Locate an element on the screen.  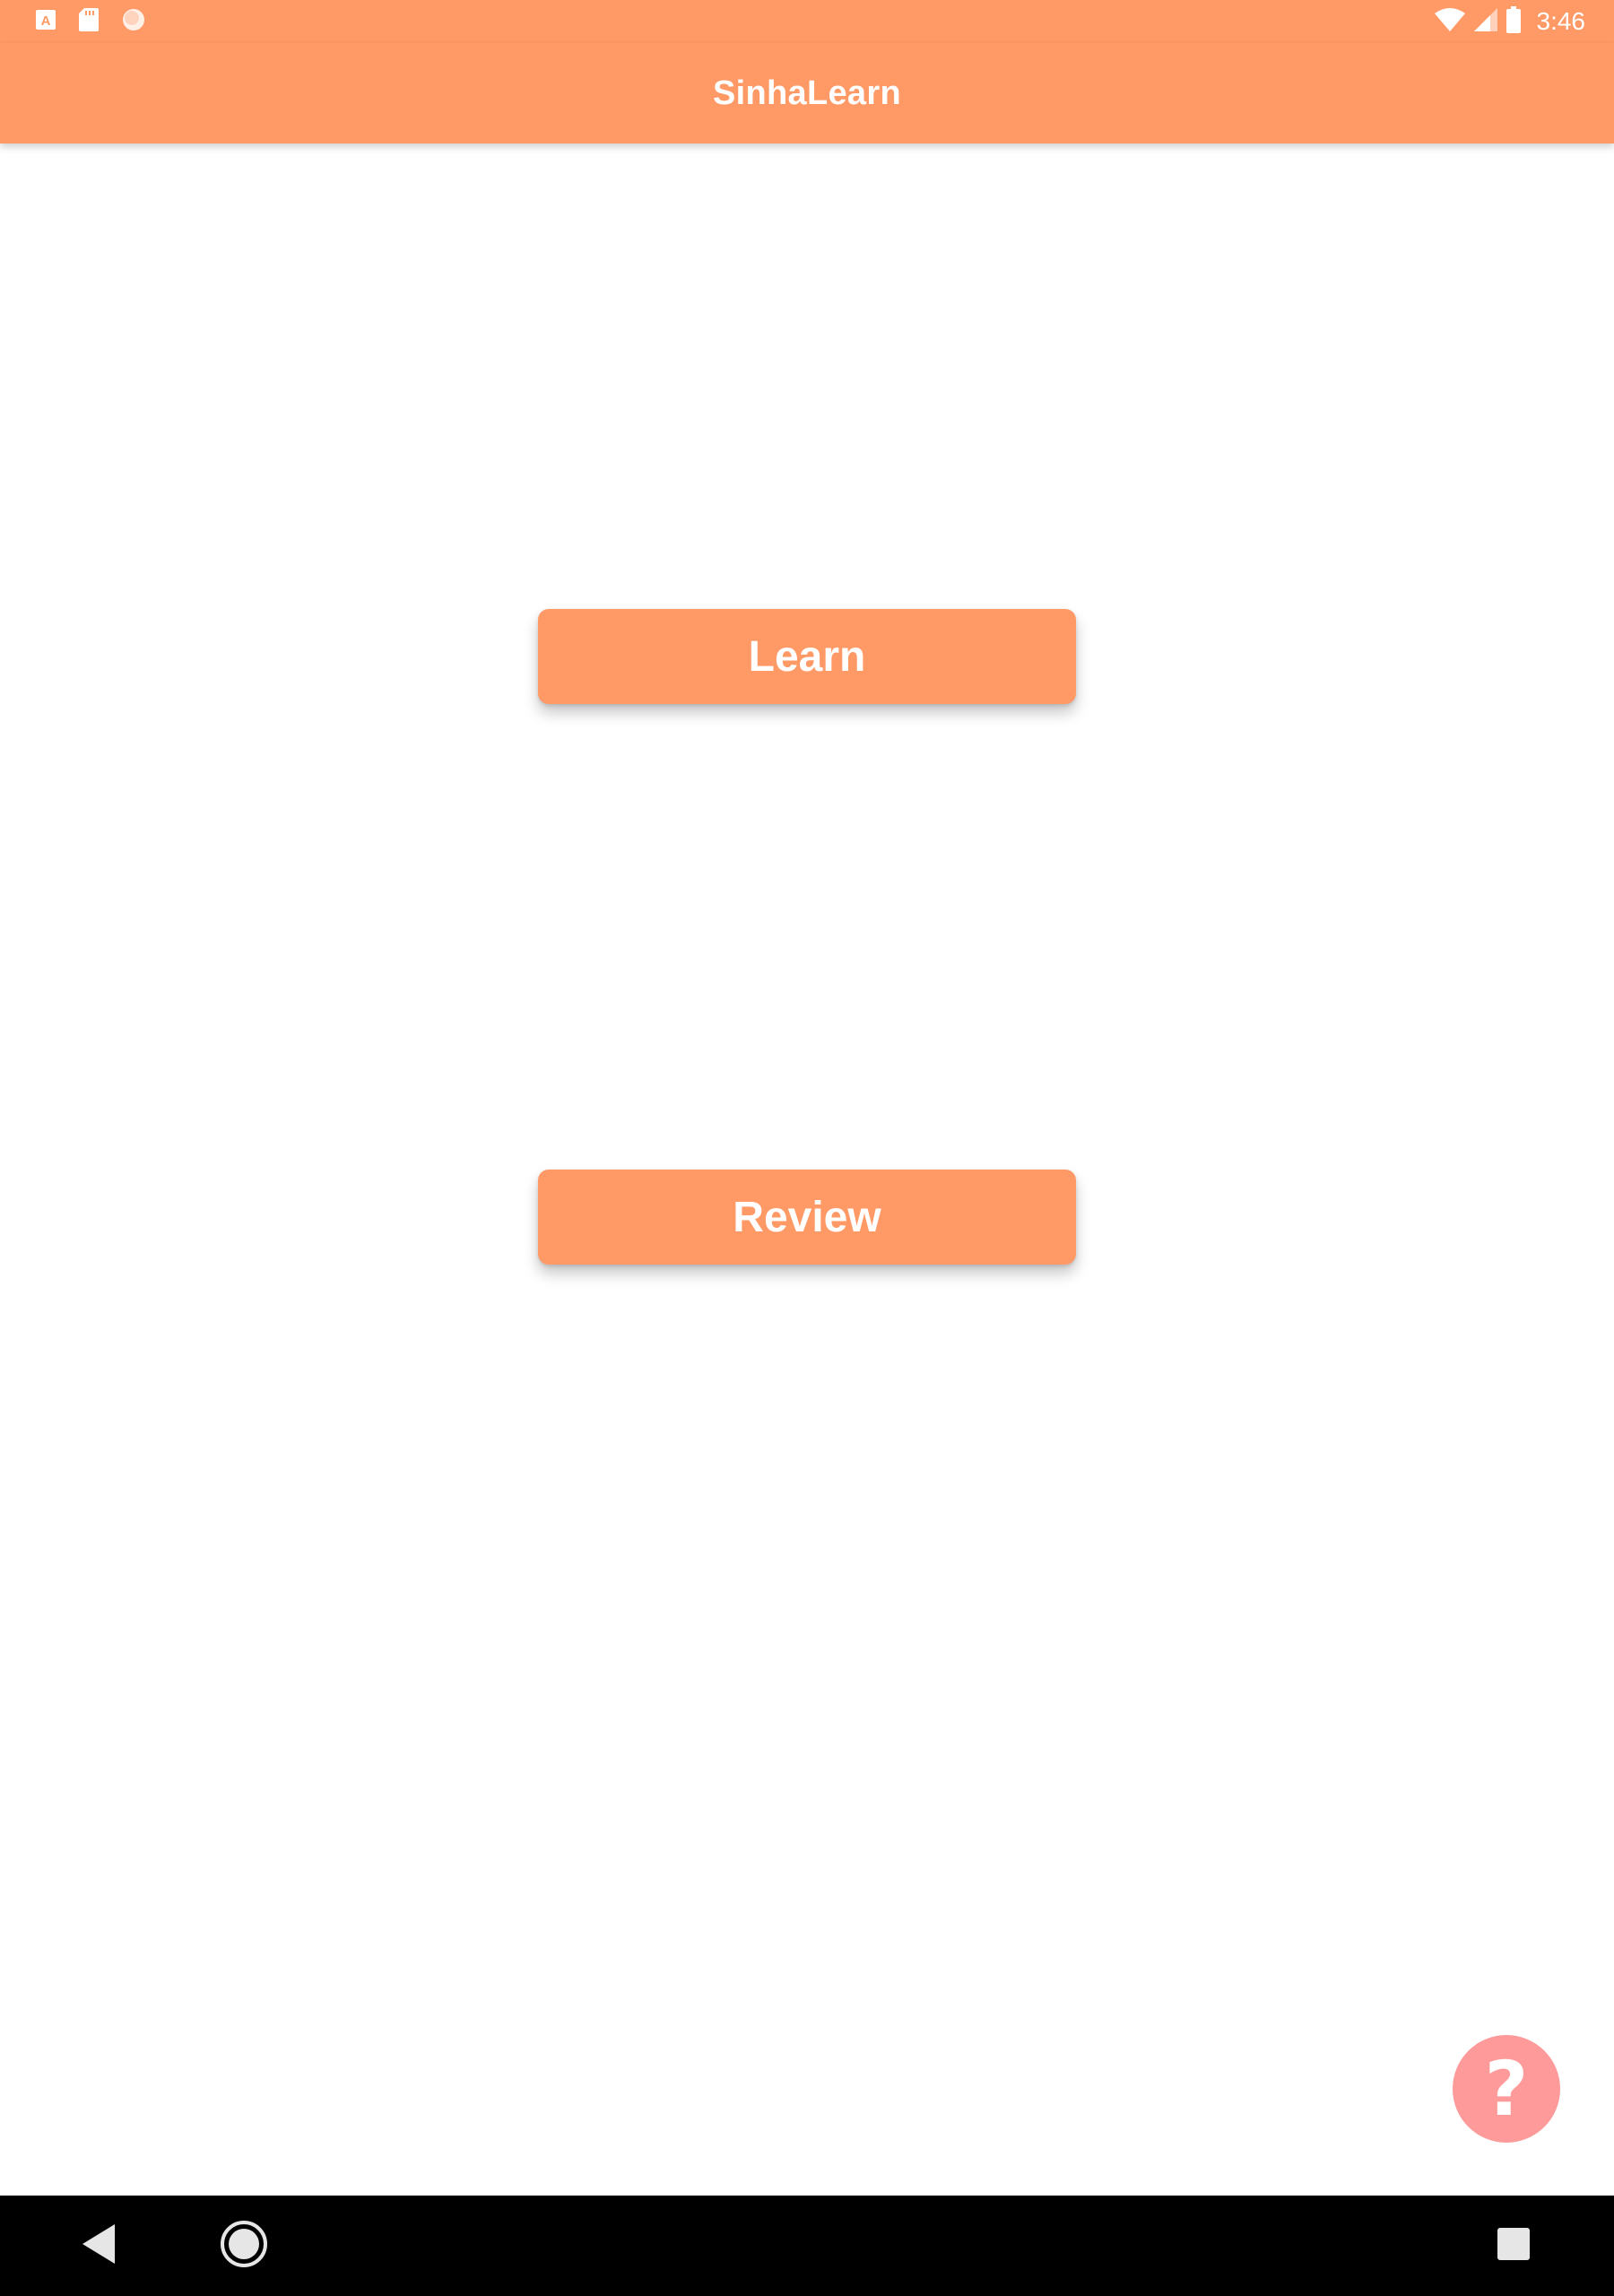
app-title: SinhaLearn is located at coordinates (807, 93).